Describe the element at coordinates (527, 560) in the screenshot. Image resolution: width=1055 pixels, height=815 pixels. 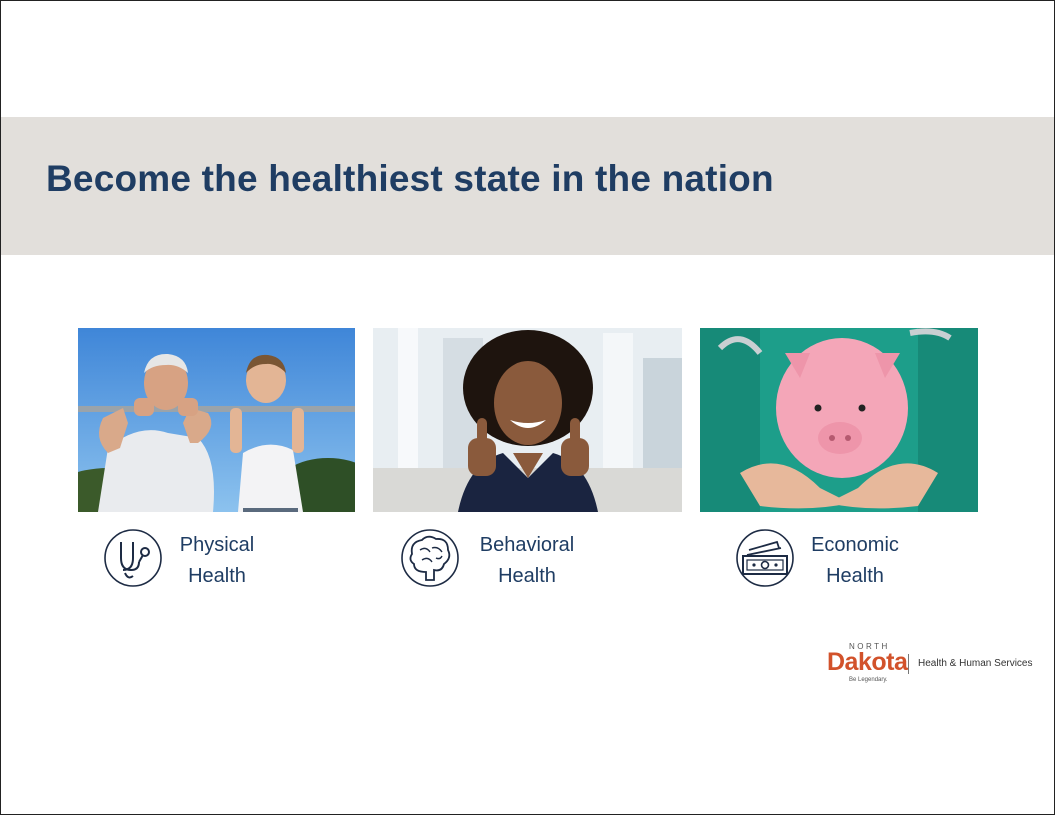
I see `behavioral-health-label: Behavioral Health` at that location.